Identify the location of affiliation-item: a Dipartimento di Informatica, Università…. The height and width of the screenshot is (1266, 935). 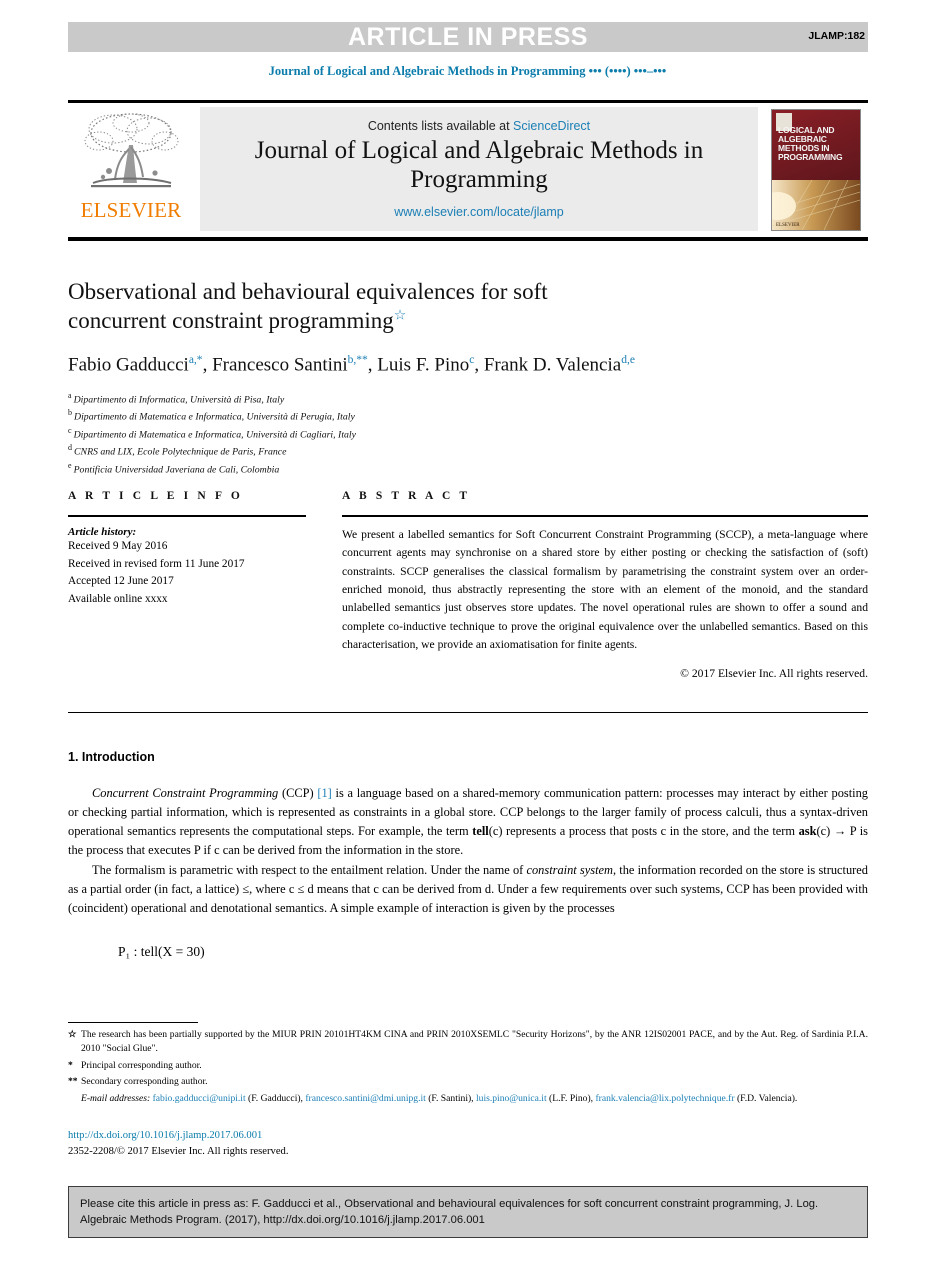
(468, 398).